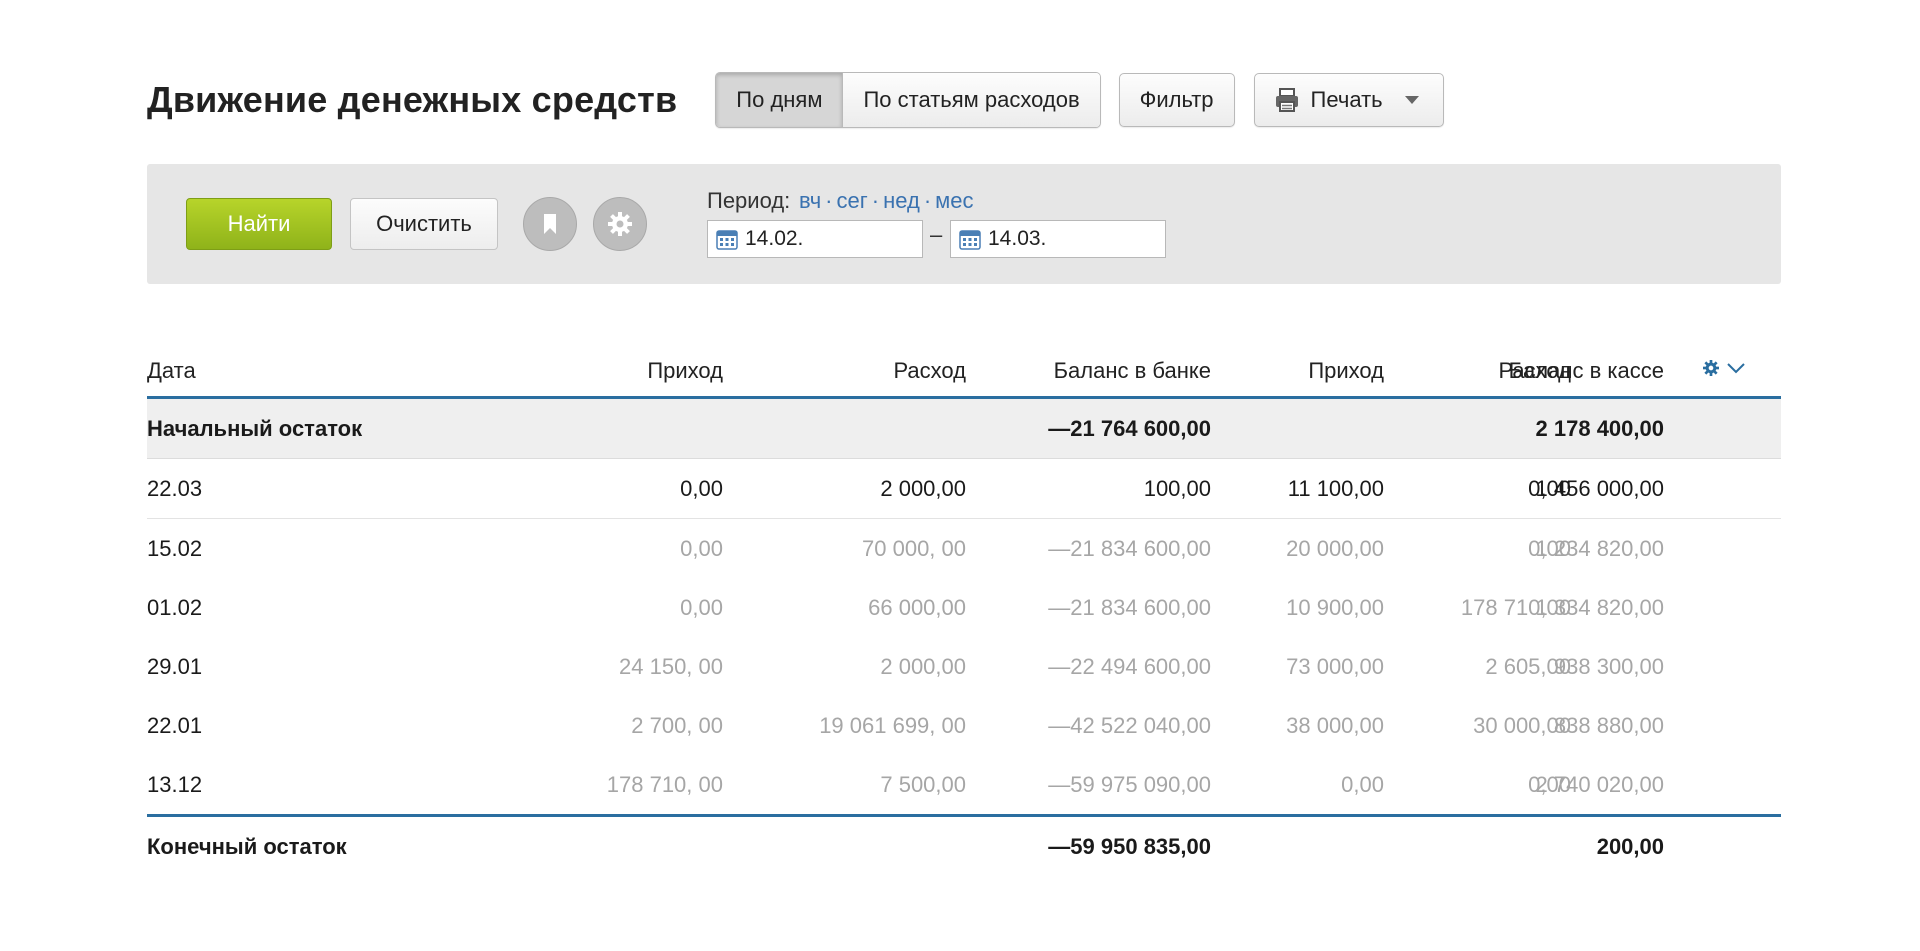 This screenshot has height=951, width=1920. What do you see at coordinates (1129, 725) in the screenshot?
I see `bank-balance-cell: —42 522 040,00` at bounding box center [1129, 725].